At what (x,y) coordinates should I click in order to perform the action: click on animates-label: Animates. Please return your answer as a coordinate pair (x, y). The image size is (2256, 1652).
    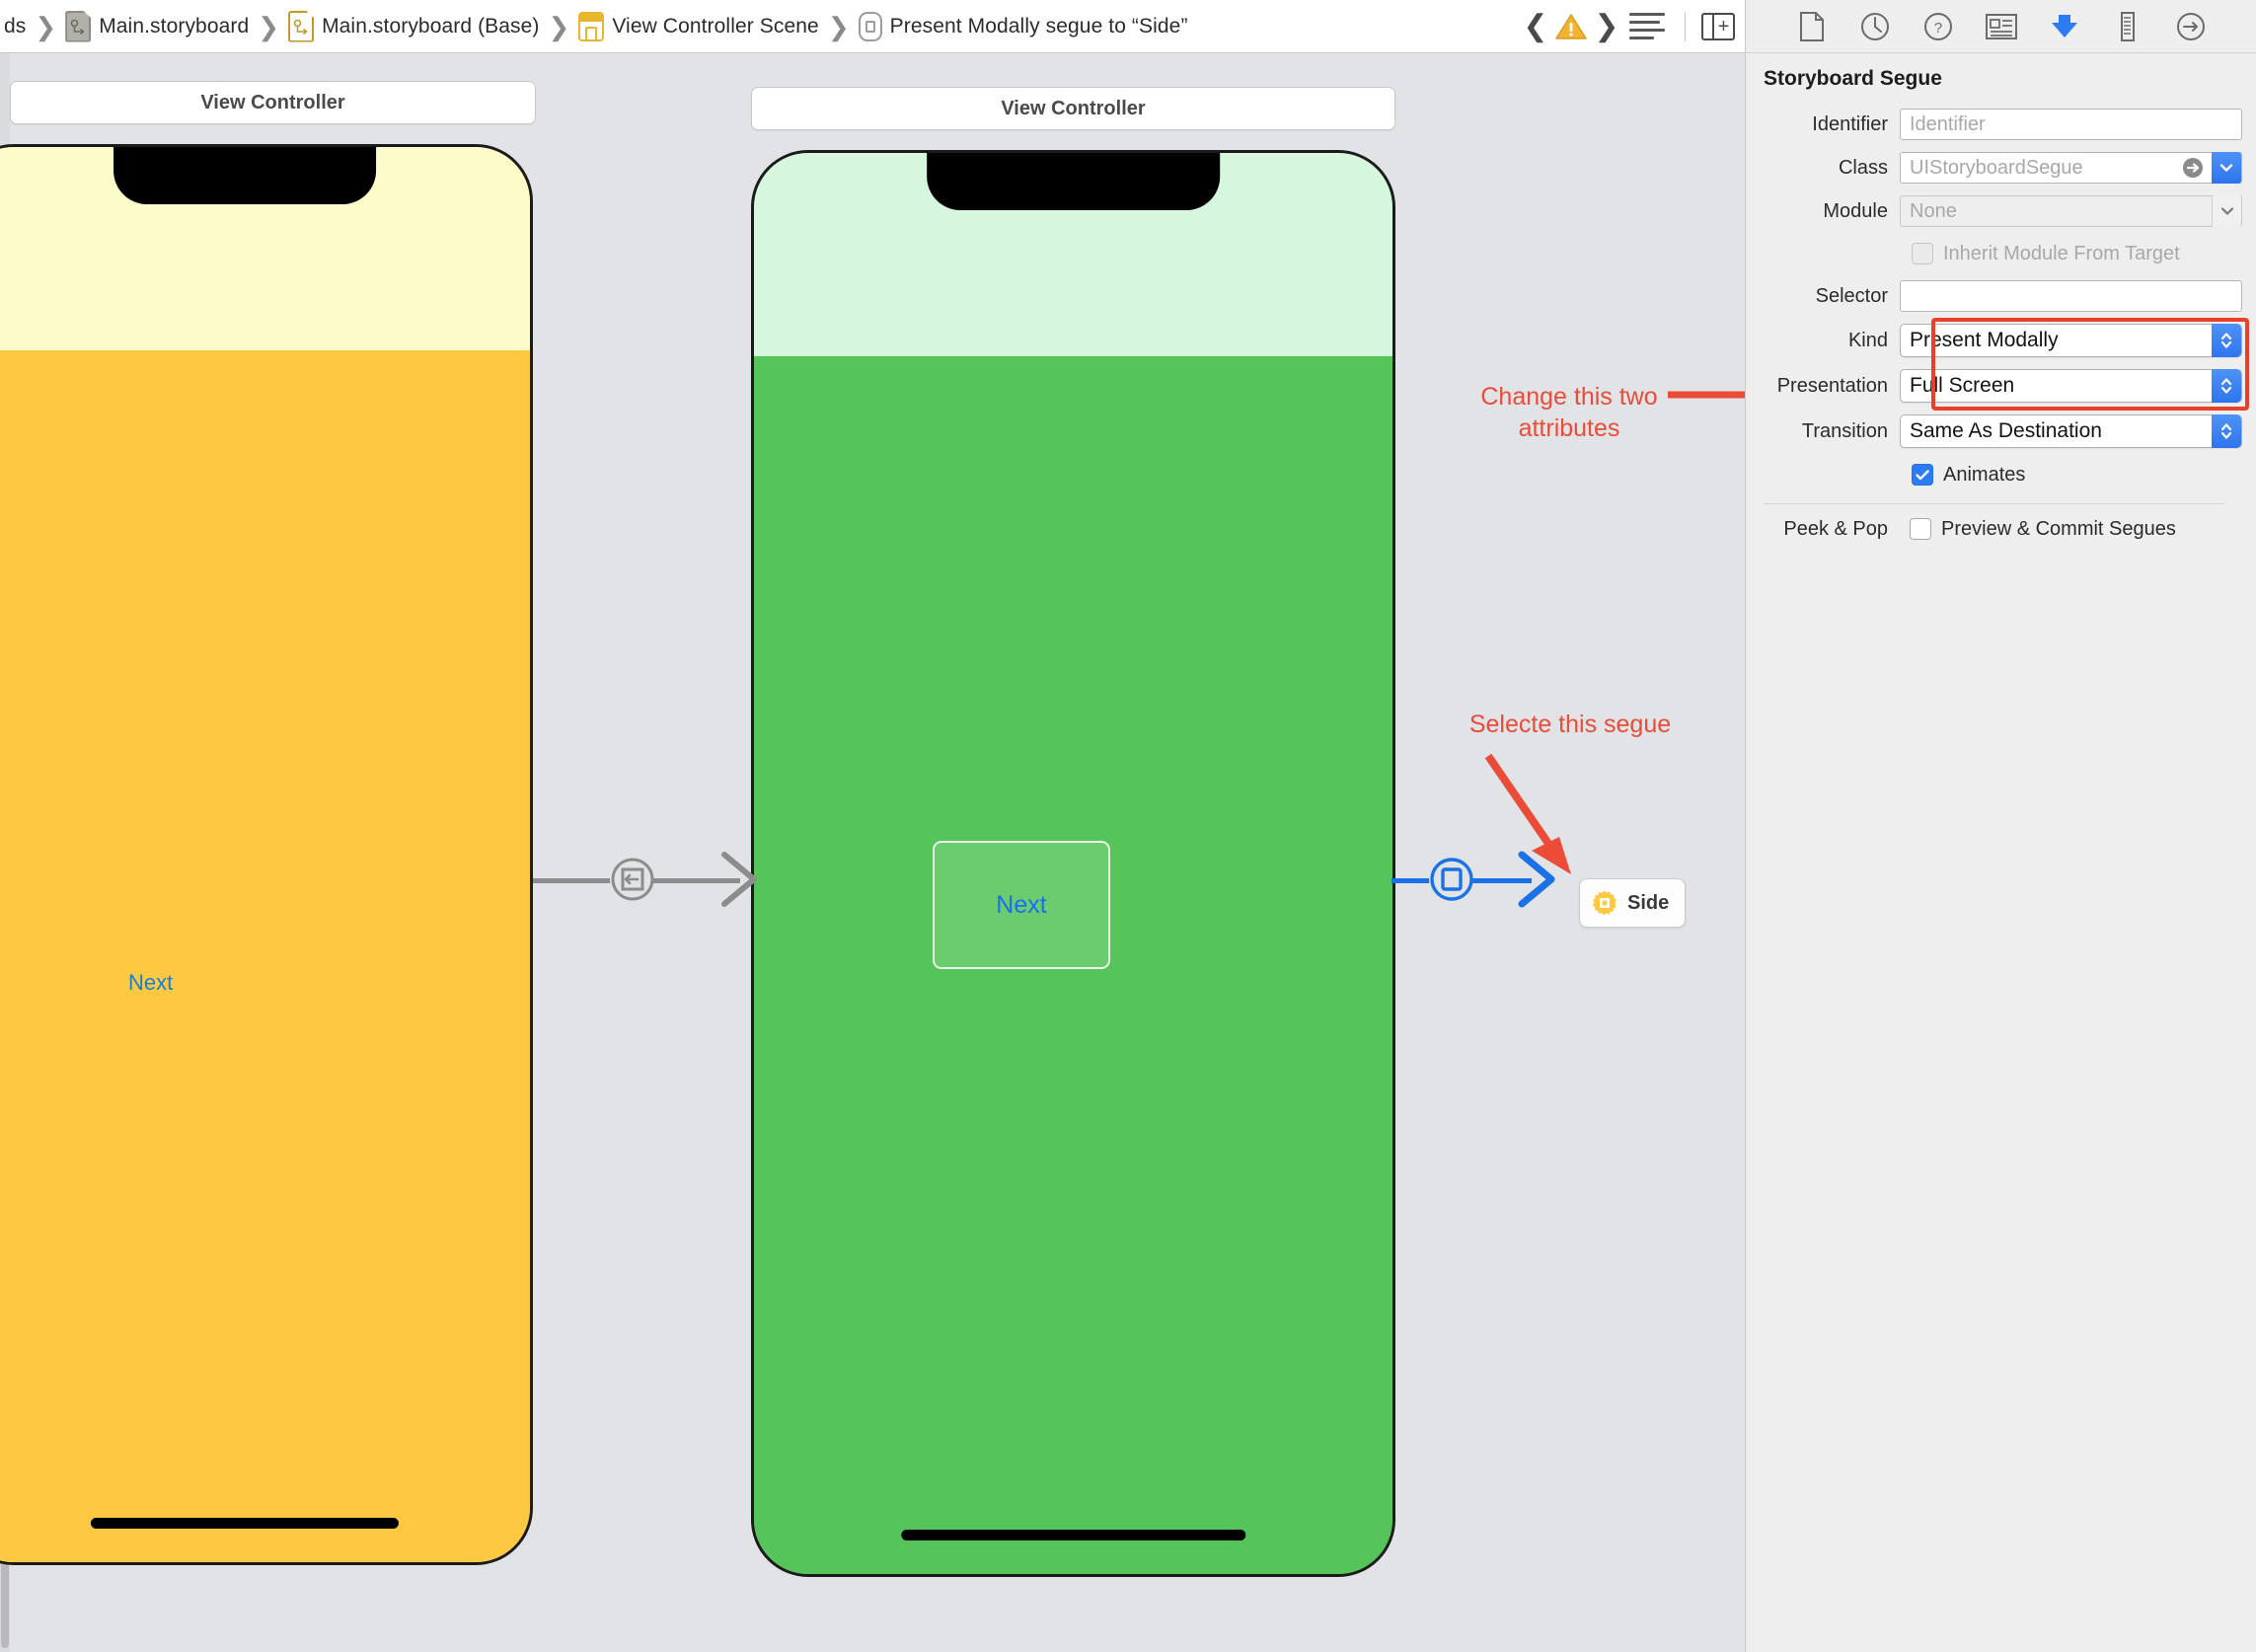
    Looking at the image, I should click on (1984, 474).